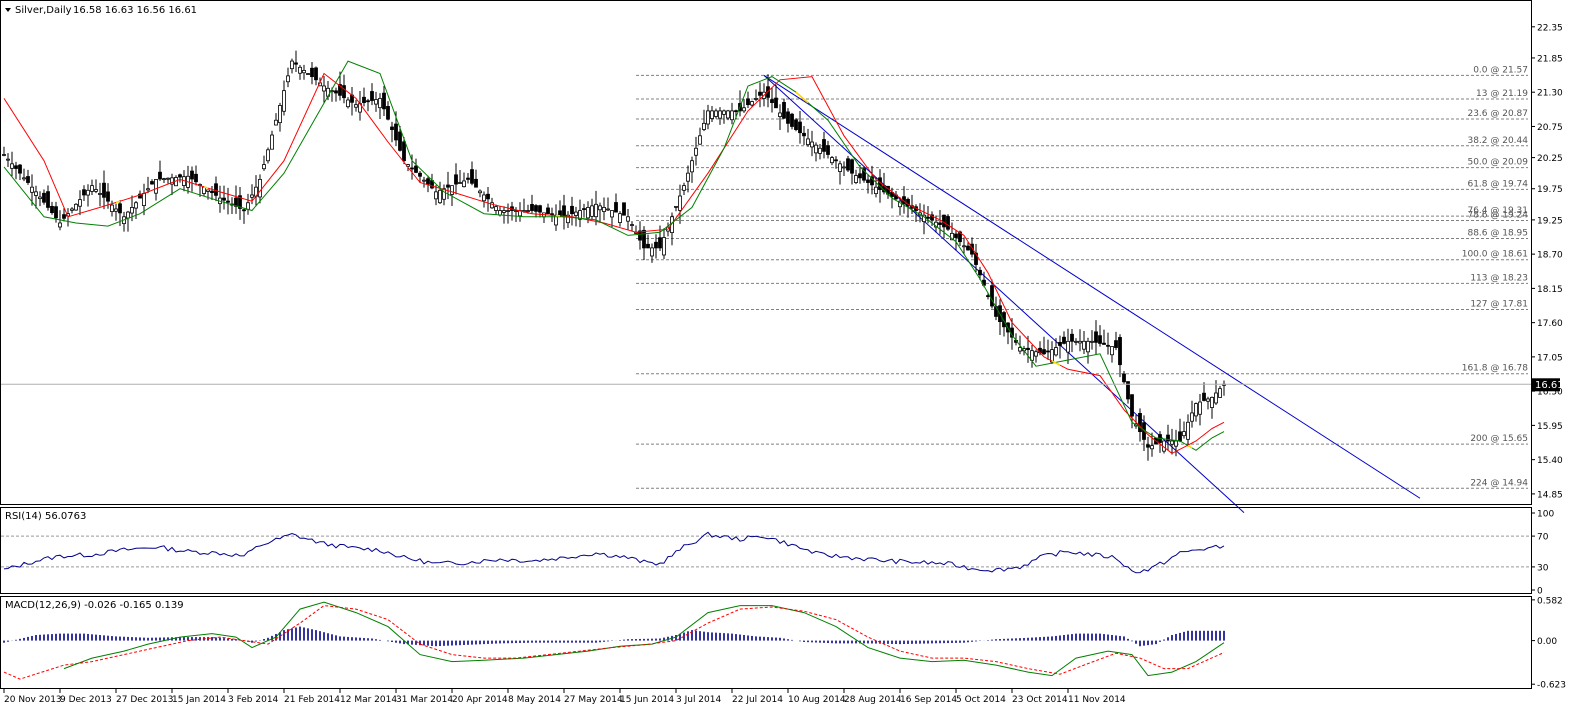  Describe the element at coordinates (647, 700) in the screenshot. I see `time-tick-label: 15 Jun 2014` at that location.